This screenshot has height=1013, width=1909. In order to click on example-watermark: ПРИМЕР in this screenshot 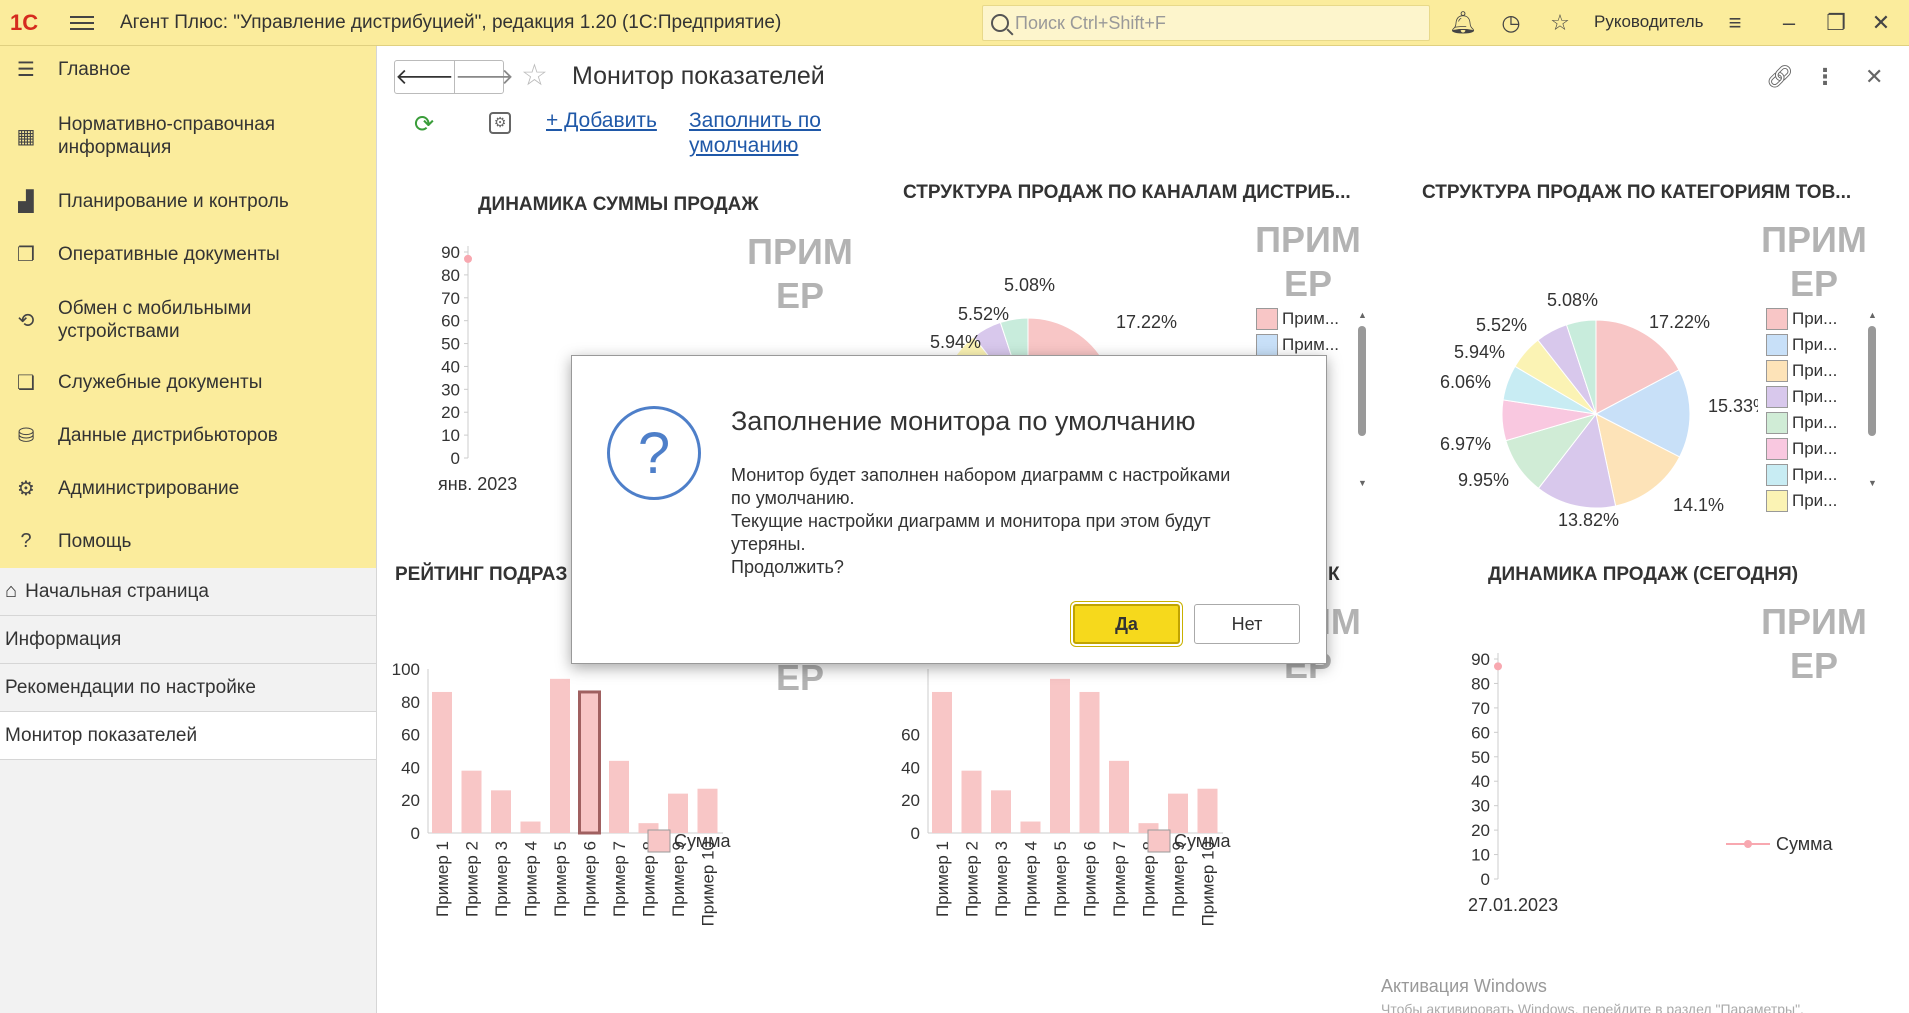, I will do `click(1308, 261)`.